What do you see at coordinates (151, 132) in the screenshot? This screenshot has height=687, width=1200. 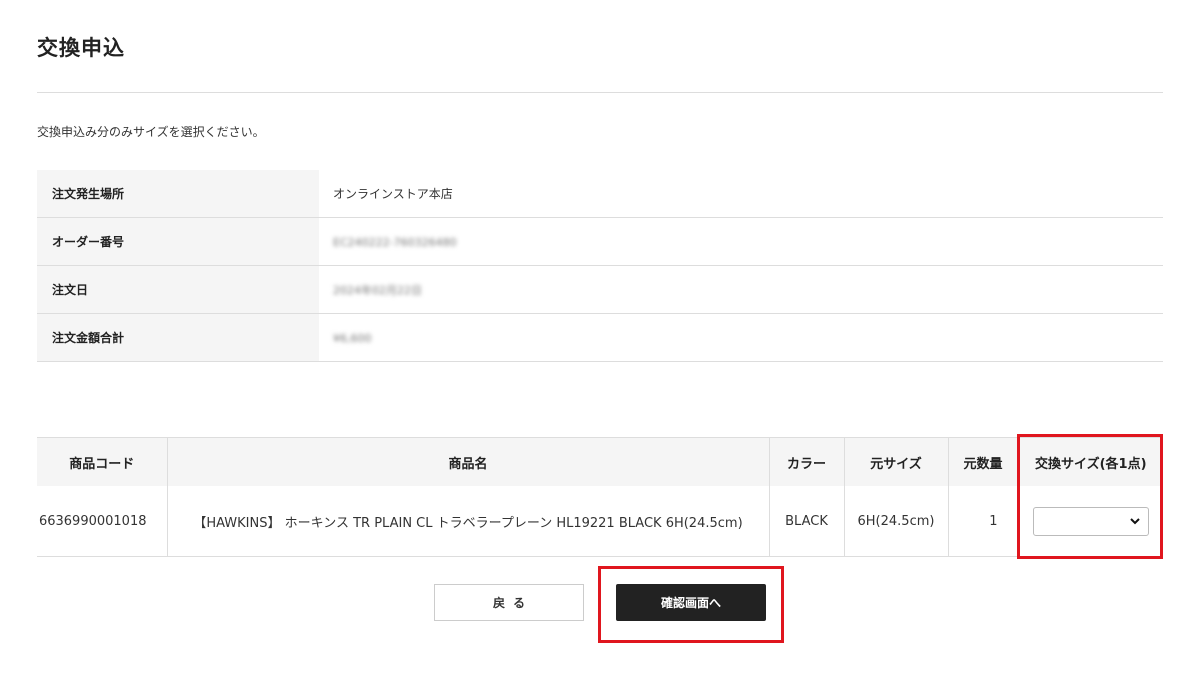 I see `instruction-text: 交換申込み分のみサイズを選択ください。` at bounding box center [151, 132].